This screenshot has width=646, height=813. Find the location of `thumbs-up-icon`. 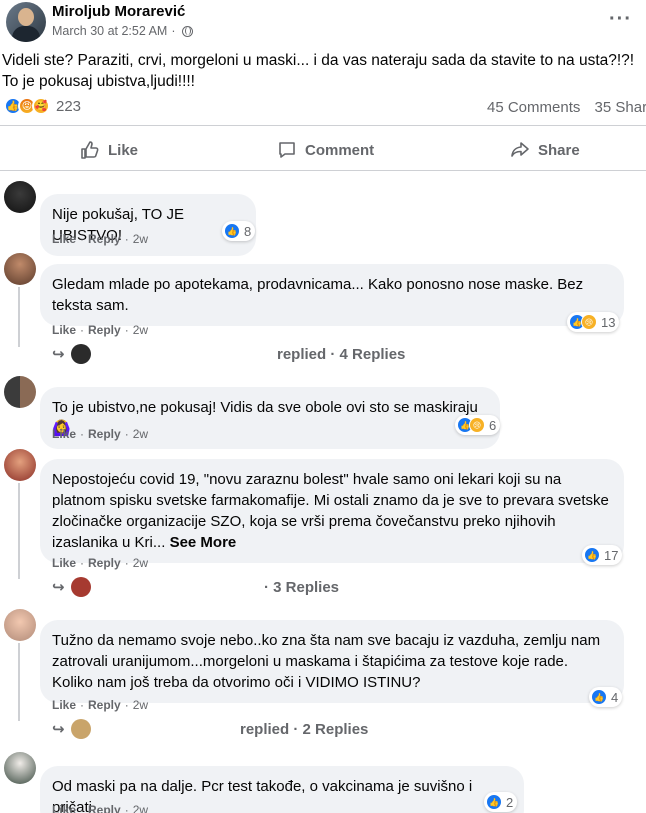

thumbs-up-icon is located at coordinates (90, 150).